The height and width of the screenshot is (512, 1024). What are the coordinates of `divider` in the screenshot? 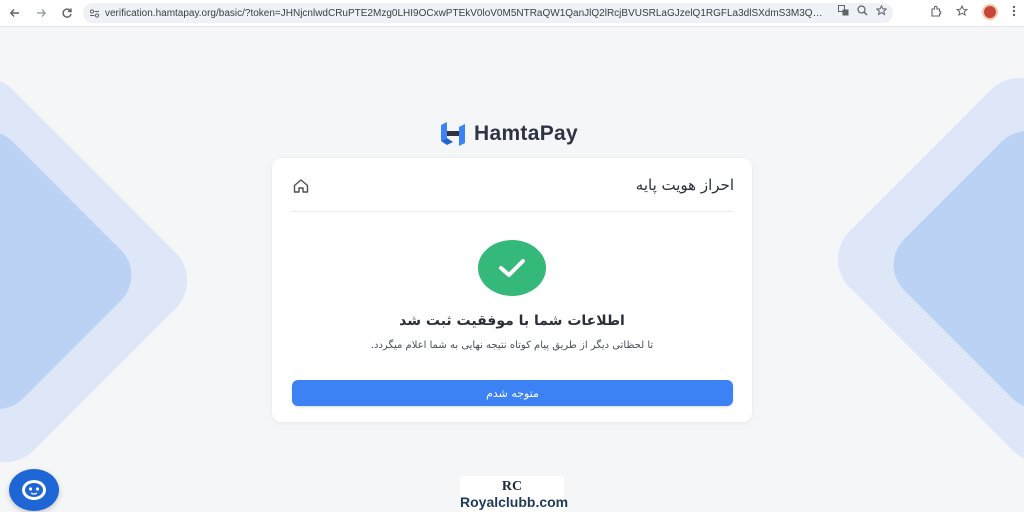 It's located at (512, 211).